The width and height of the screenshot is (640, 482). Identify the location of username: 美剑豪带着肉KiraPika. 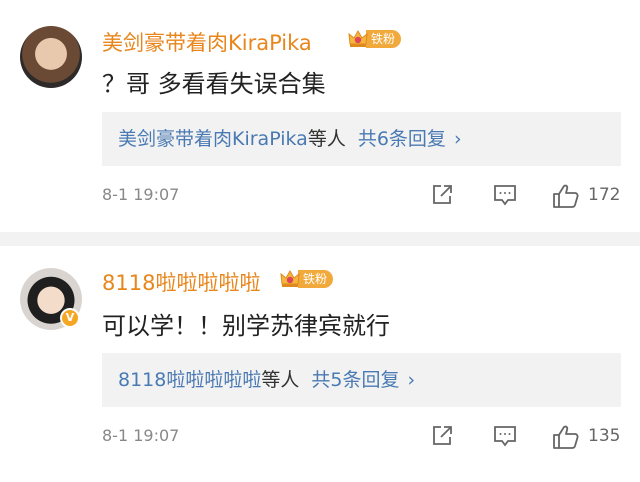
(207, 42).